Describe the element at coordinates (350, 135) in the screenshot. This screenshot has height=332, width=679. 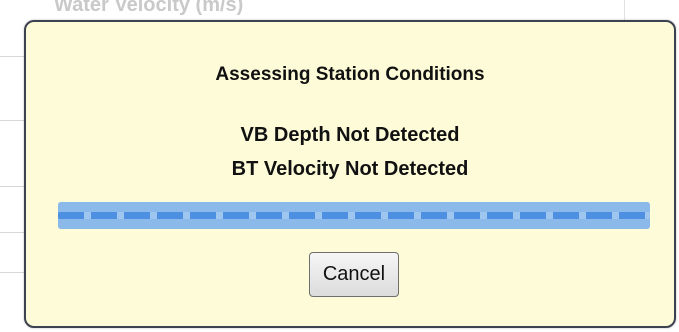
I see `status-vb-depth: VB Depth Not Detected` at that location.